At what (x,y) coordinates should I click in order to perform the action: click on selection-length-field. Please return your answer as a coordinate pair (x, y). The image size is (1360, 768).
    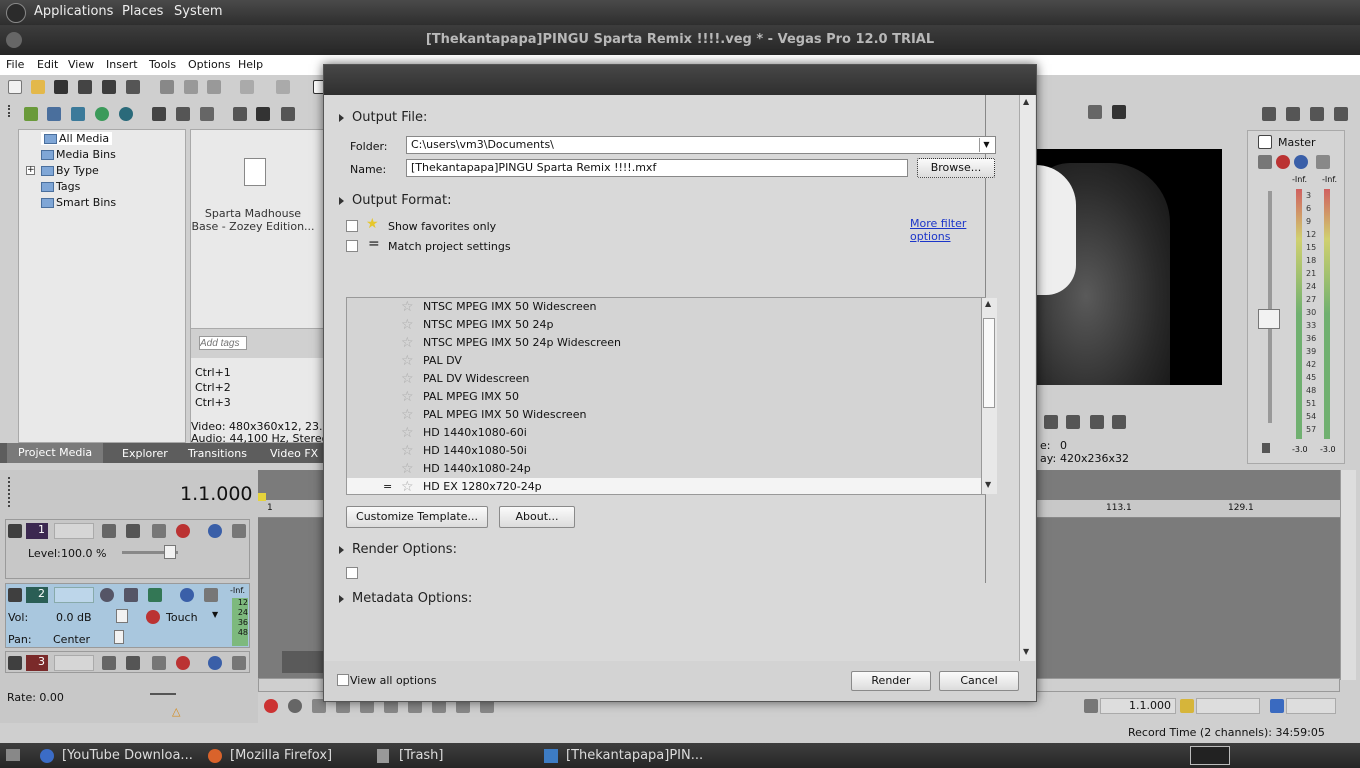
    Looking at the image, I should click on (1311, 706).